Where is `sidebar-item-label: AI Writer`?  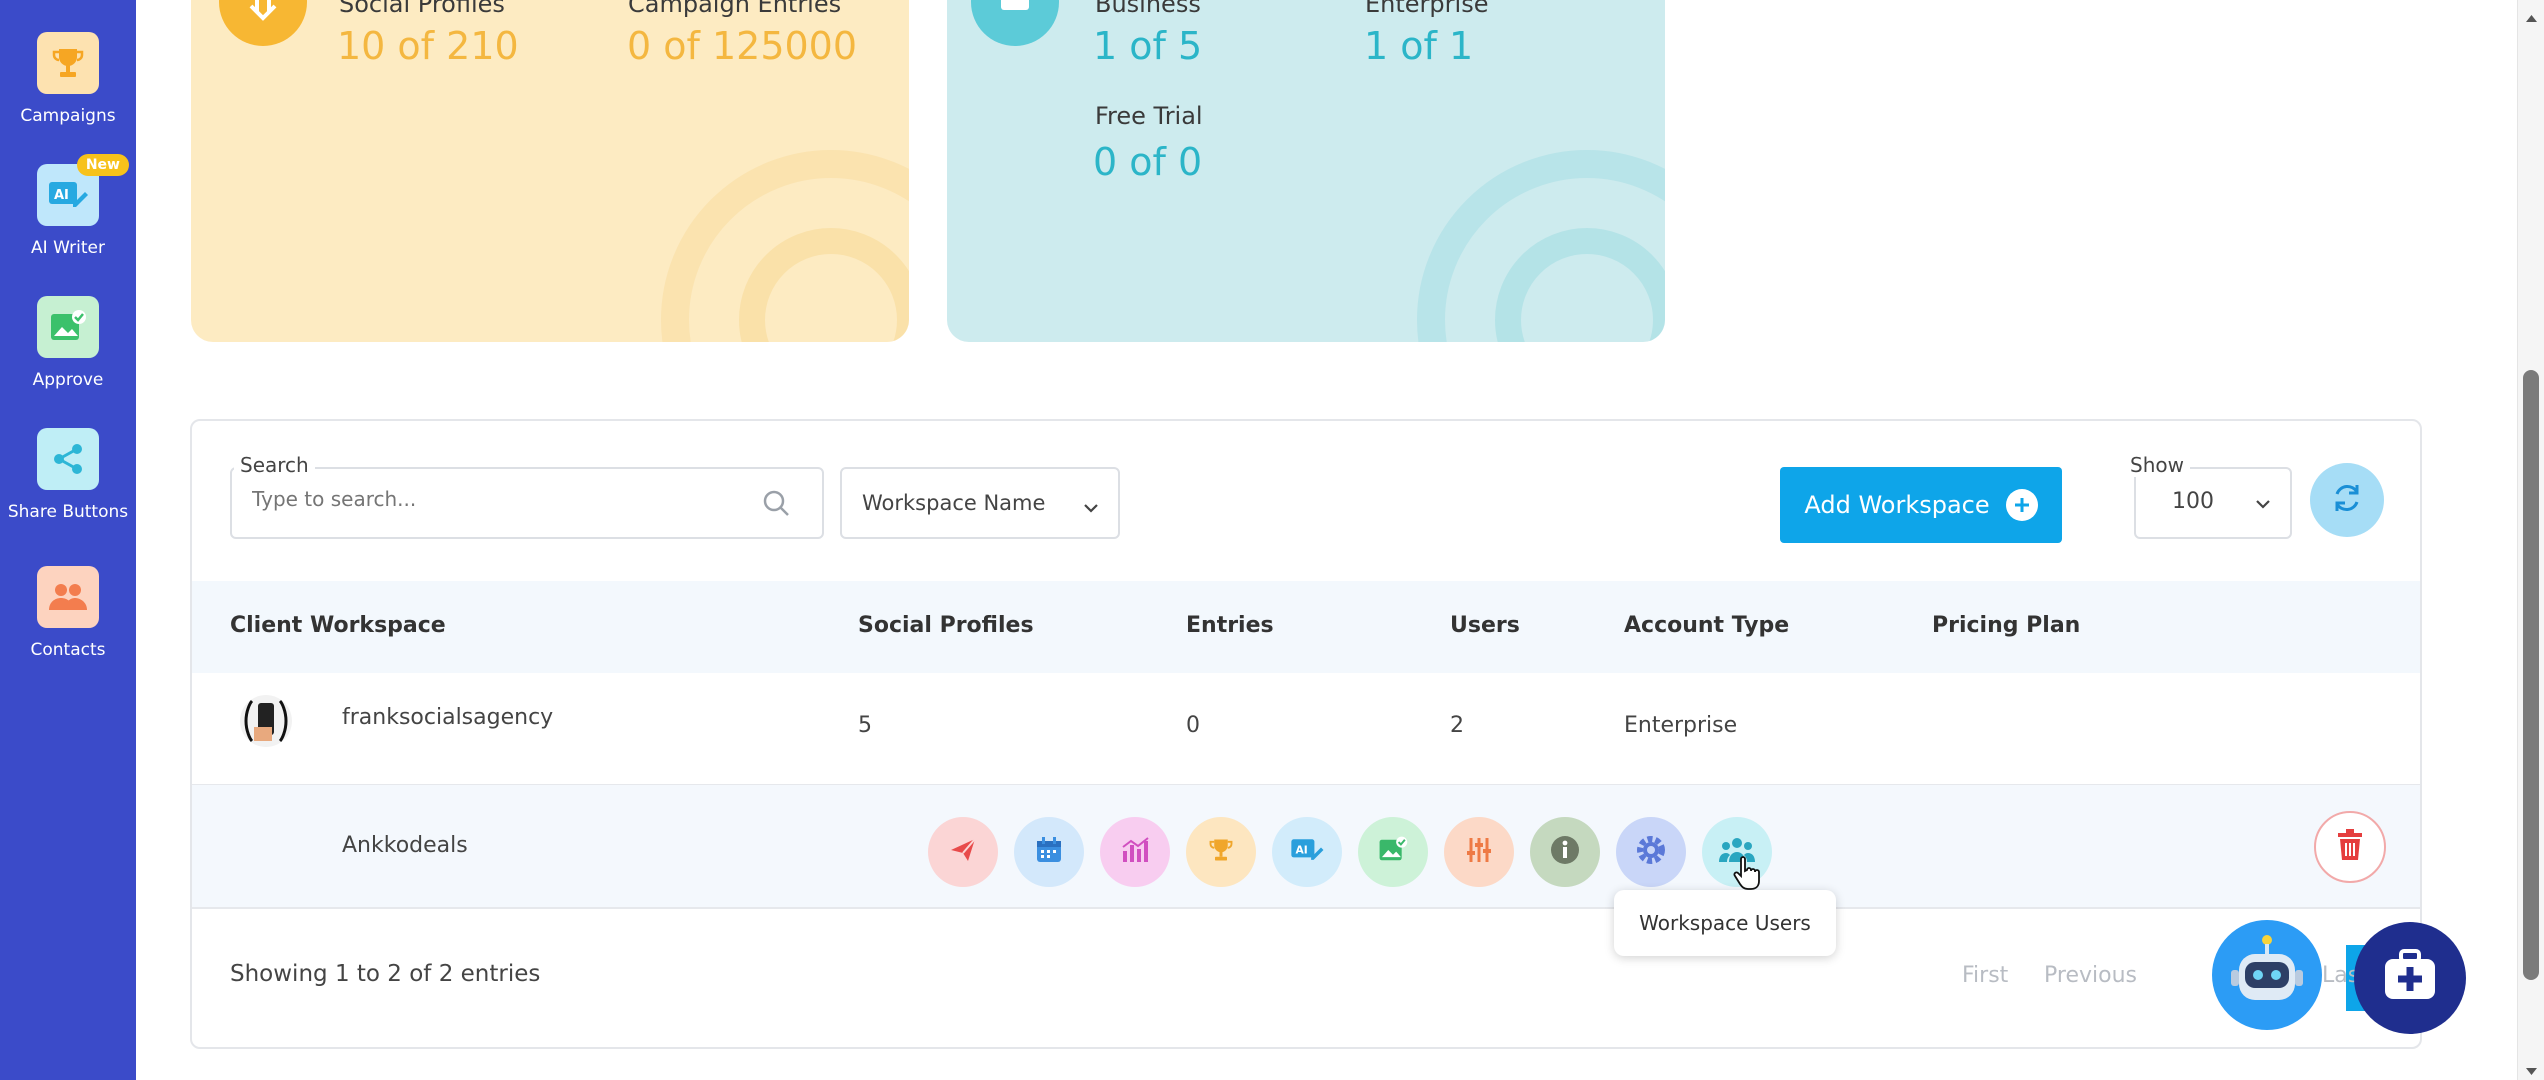 sidebar-item-label: AI Writer is located at coordinates (68, 248).